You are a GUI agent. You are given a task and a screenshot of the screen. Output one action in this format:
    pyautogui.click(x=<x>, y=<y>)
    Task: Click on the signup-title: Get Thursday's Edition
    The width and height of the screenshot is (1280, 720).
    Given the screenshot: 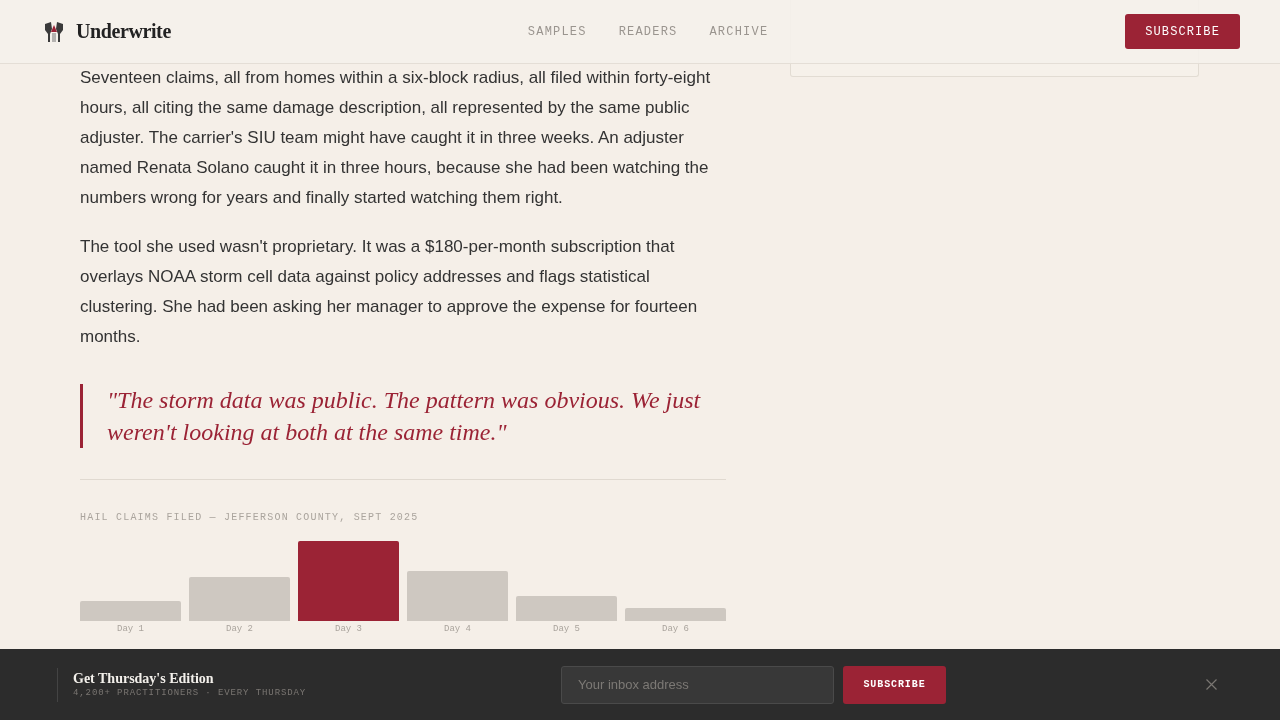 What is the action you would take?
    pyautogui.click(x=143, y=678)
    